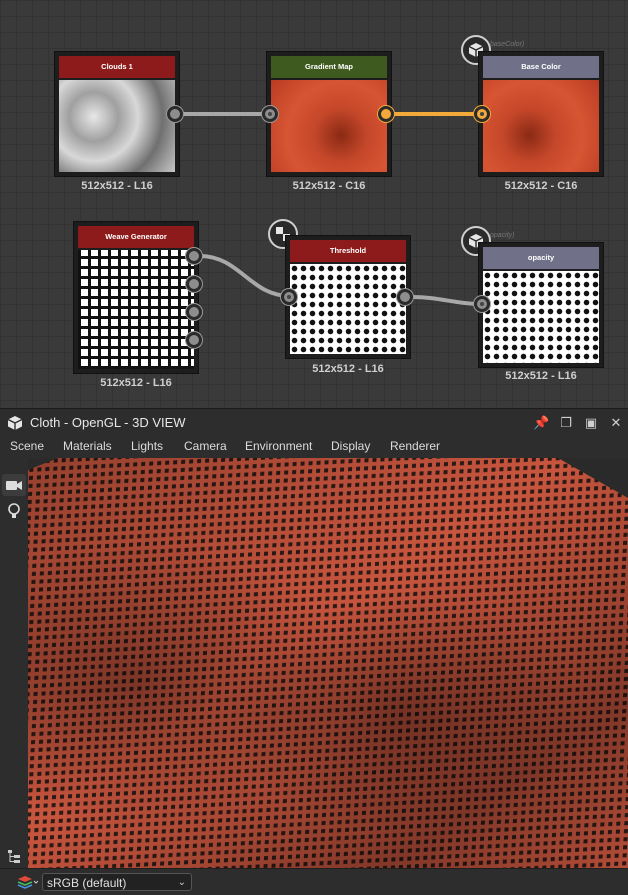 This screenshot has height=895, width=628. I want to click on camera-icon, so click(14, 485).